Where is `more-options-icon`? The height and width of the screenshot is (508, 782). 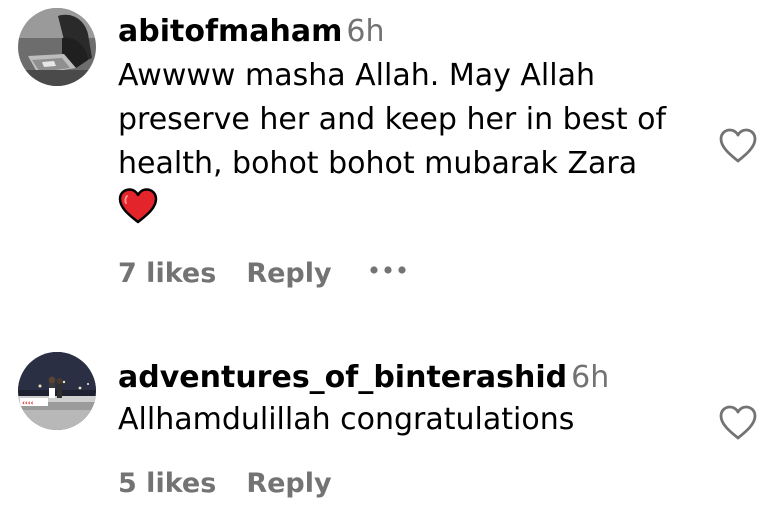 more-options-icon is located at coordinates (388, 270).